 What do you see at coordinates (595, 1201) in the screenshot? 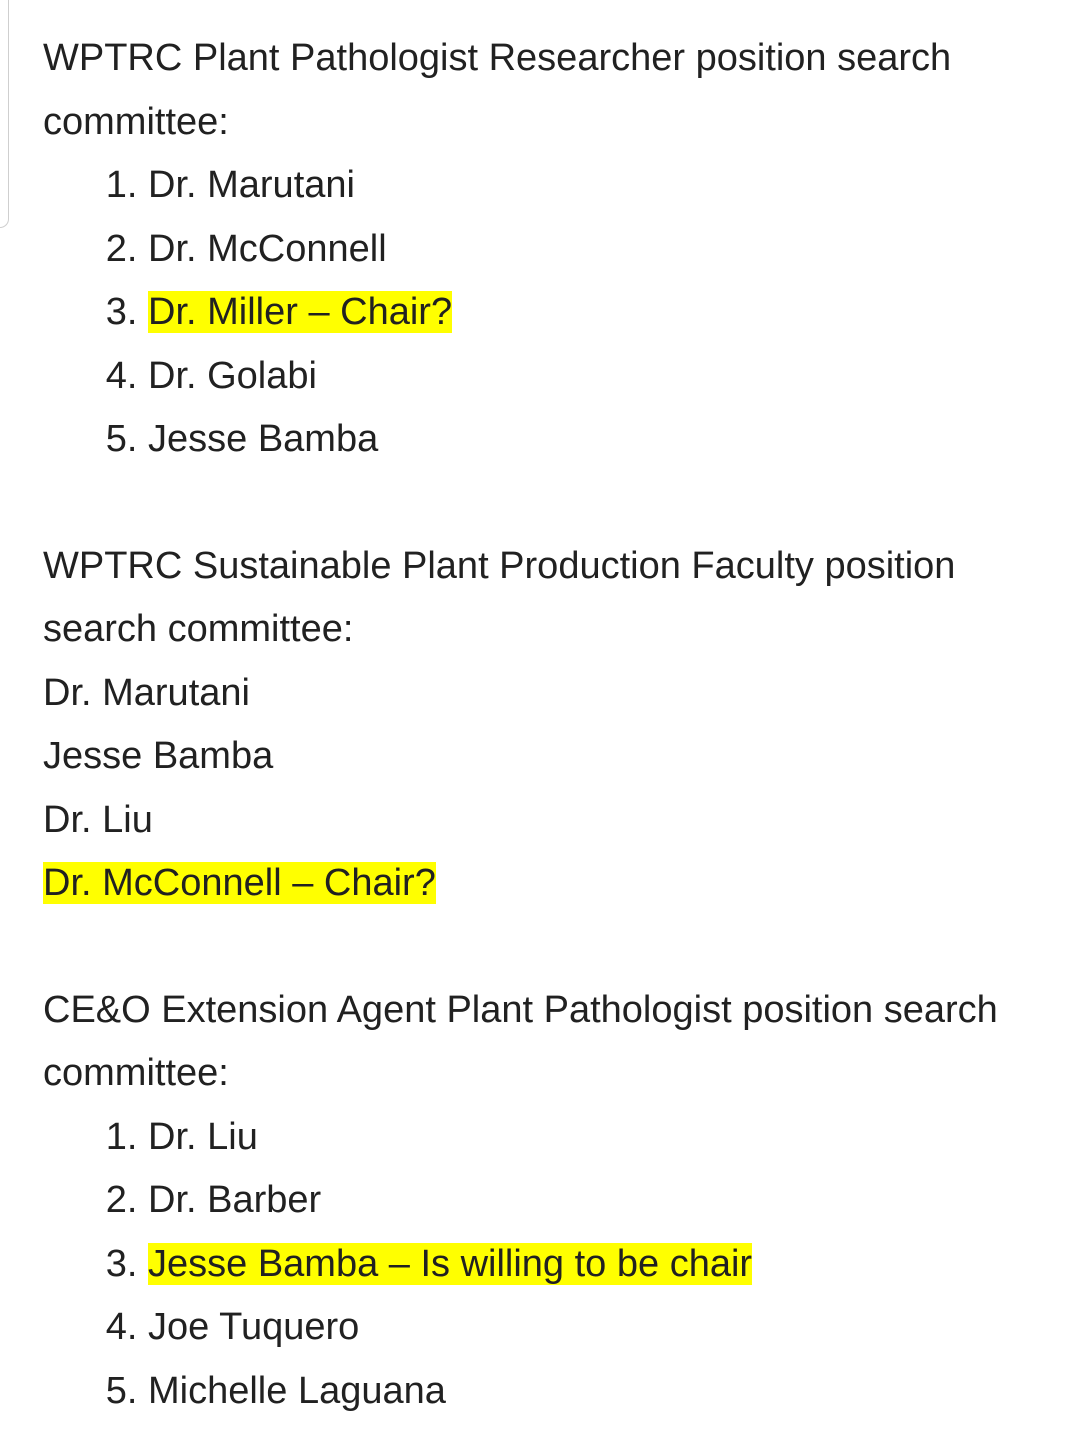
I see `list-item: Dr. Barber` at bounding box center [595, 1201].